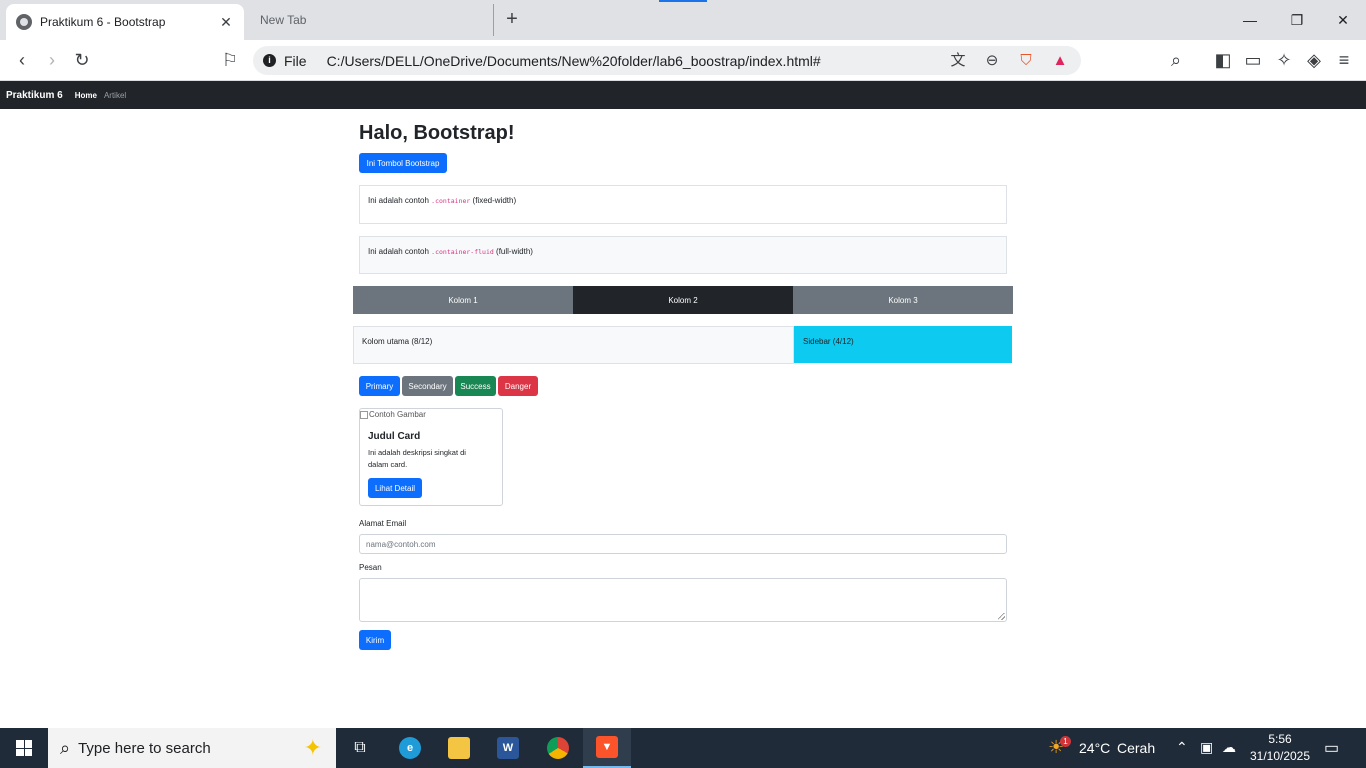 This screenshot has width=1366, height=768. What do you see at coordinates (1223, 60) in the screenshot?
I see `sidebar-icon: ◧` at bounding box center [1223, 60].